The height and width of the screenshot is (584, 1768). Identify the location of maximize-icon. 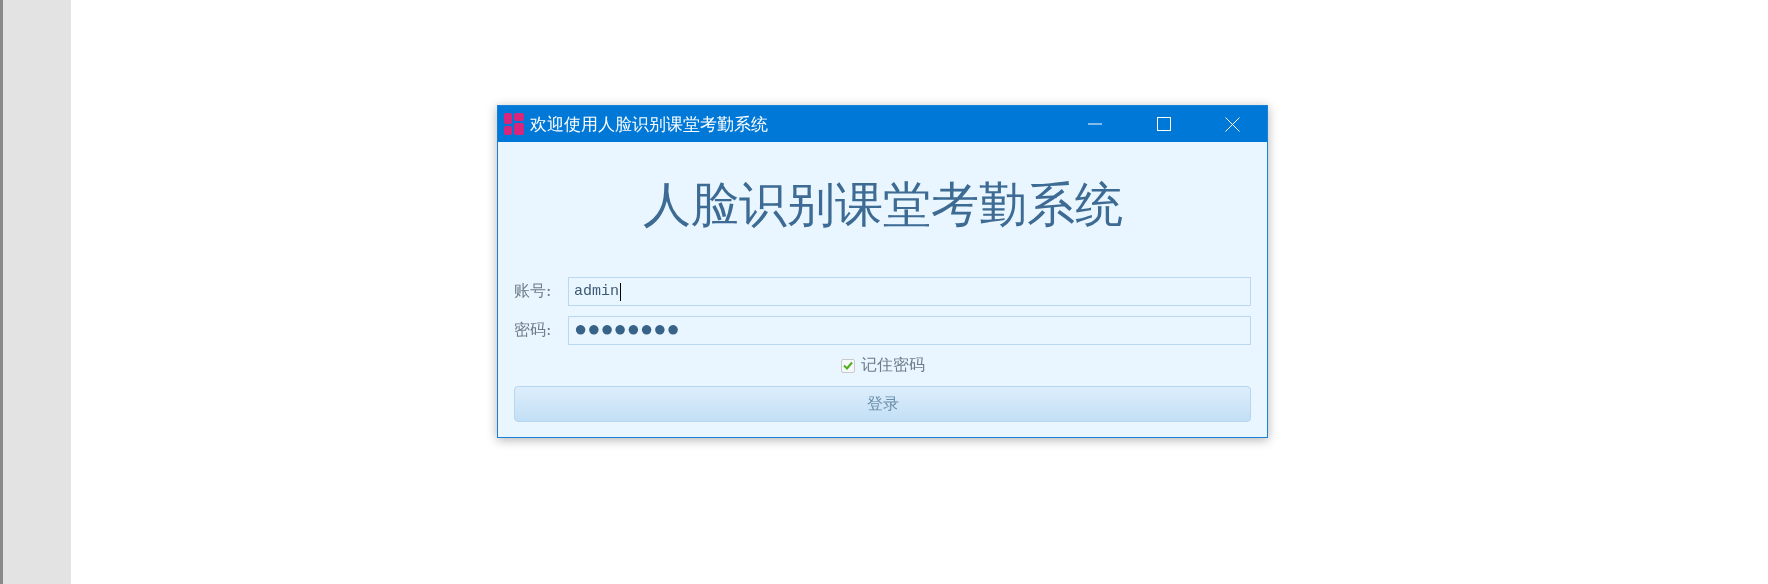
(1163, 124).